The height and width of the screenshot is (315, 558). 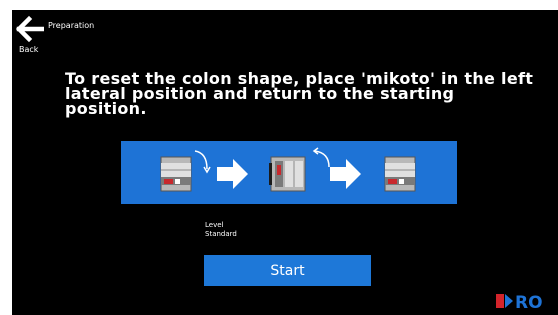 What do you see at coordinates (221, 234) in the screenshot?
I see `level-value: Standard` at bounding box center [221, 234].